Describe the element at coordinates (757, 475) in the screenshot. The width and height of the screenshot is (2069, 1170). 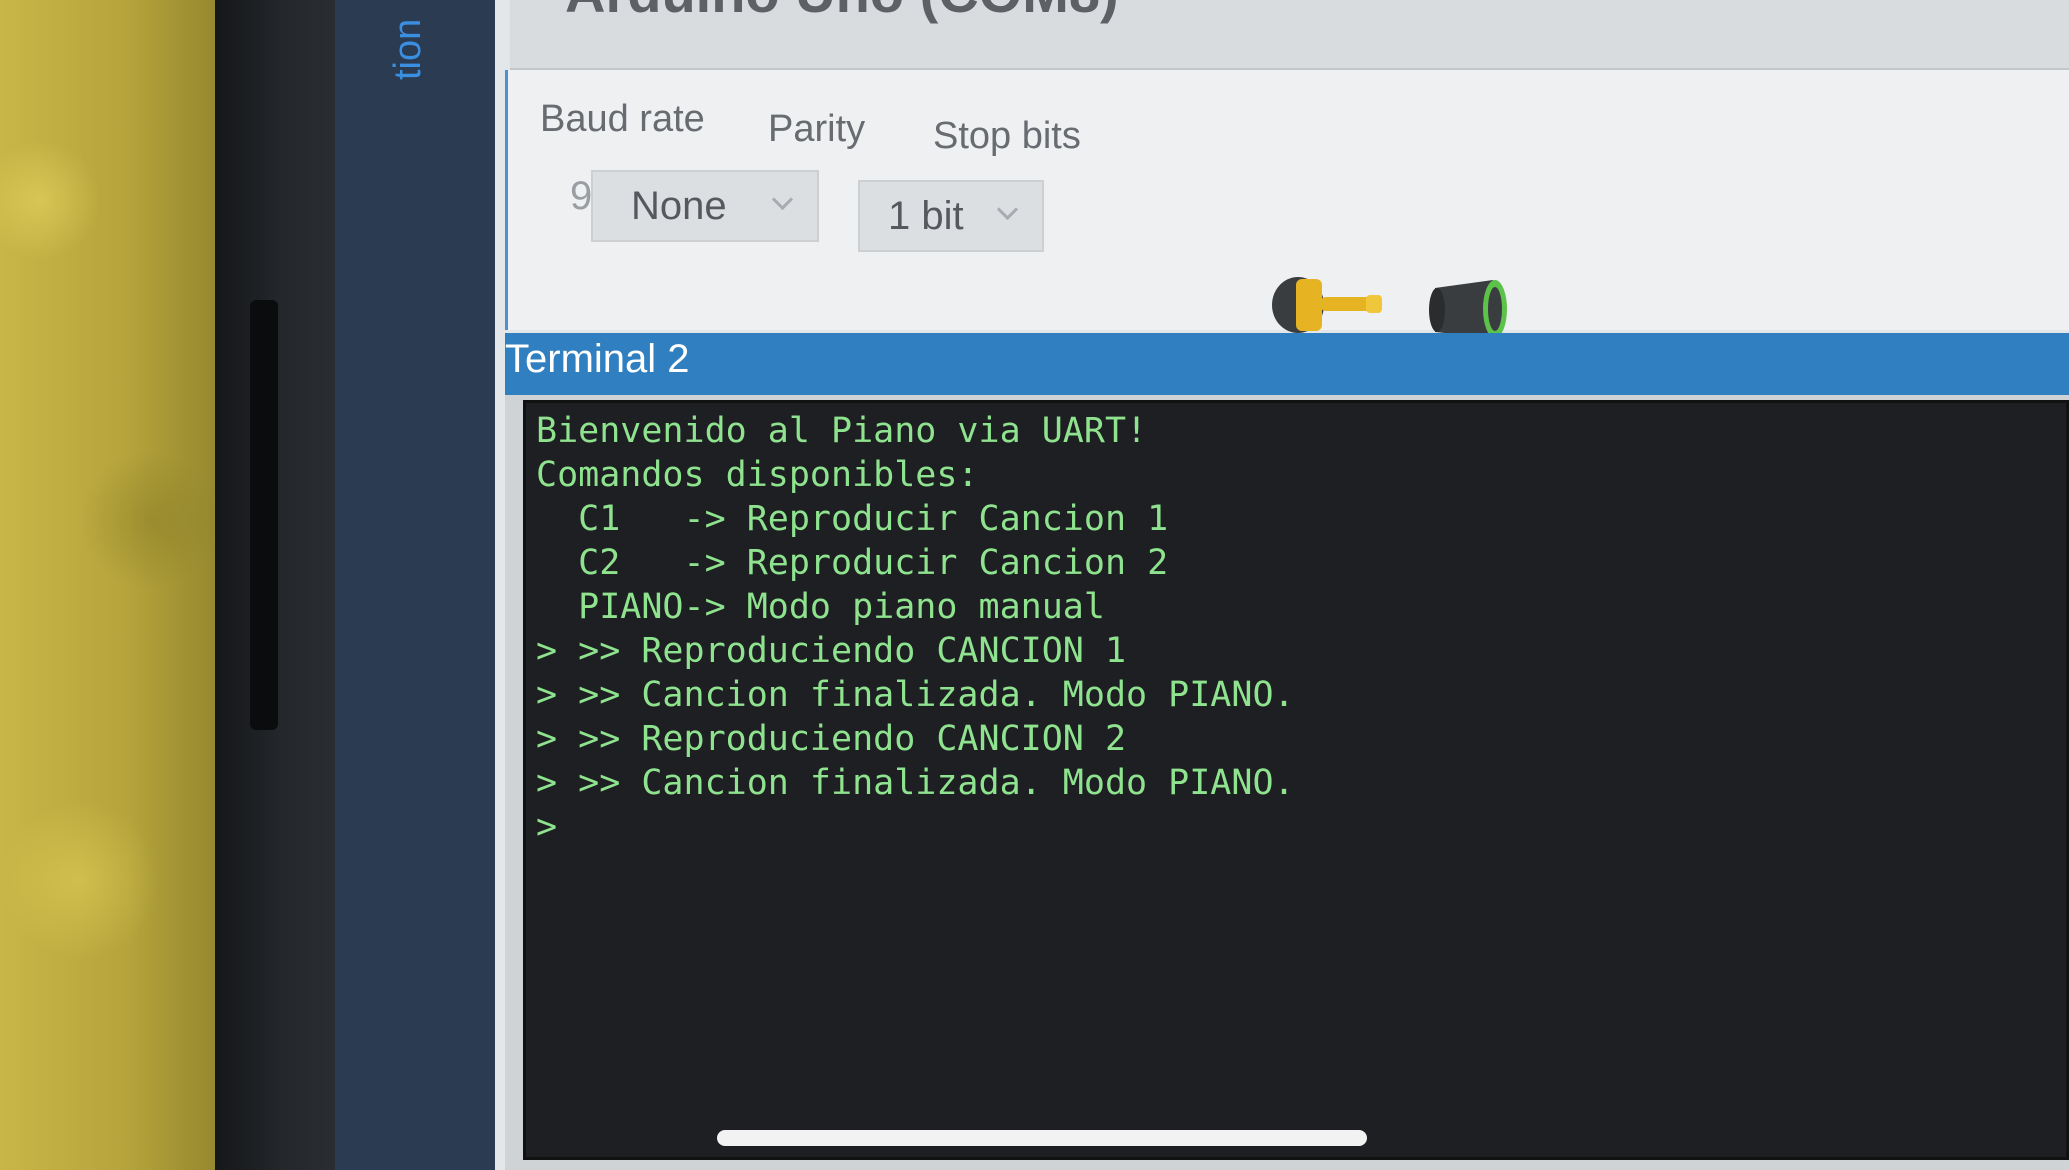
I see `terminal-line: Comandos disponibles:` at that location.